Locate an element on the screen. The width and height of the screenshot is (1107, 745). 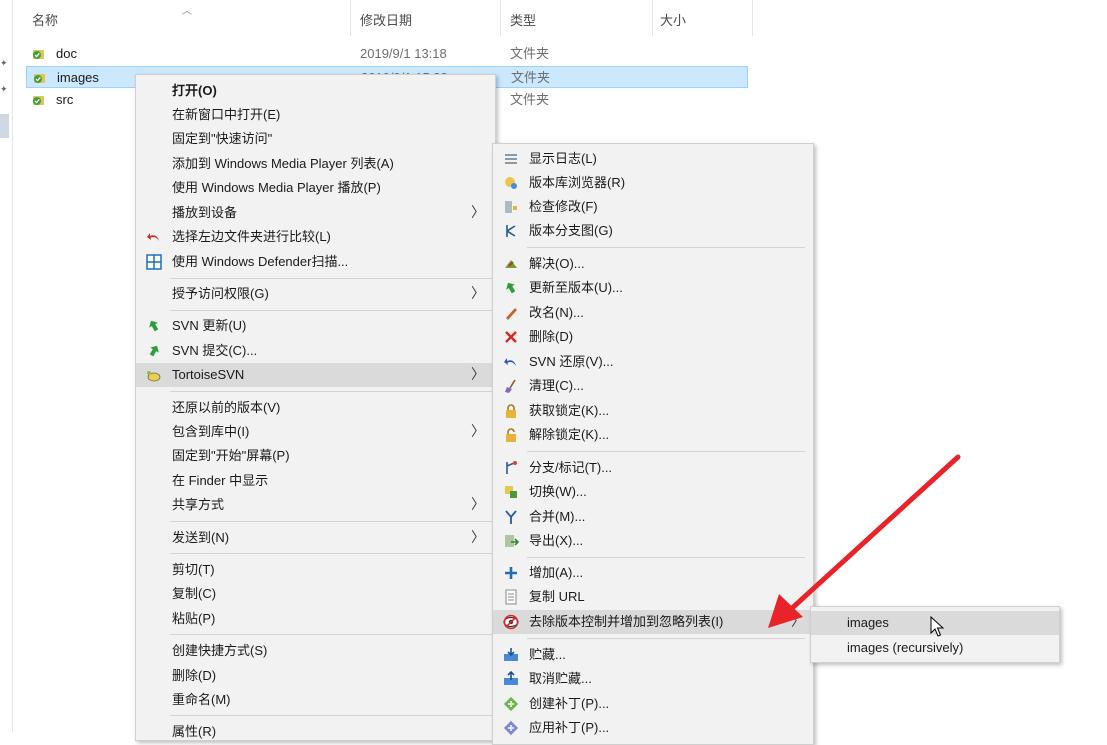
menu-item-rename: 重命名(M) is located at coordinates (315, 700).